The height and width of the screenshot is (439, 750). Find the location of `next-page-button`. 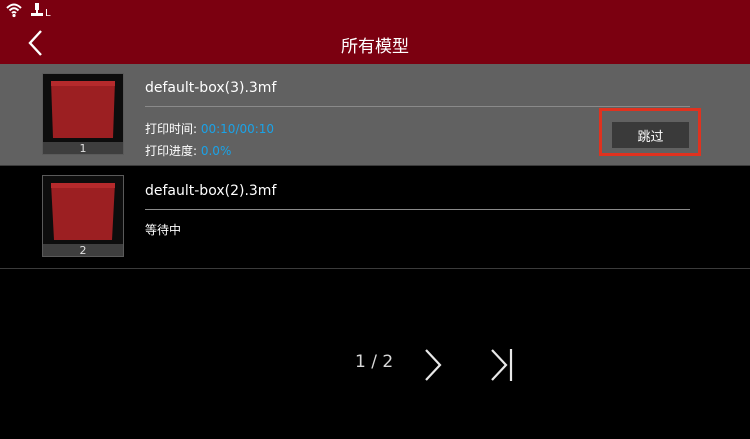

next-page-button is located at coordinates (433, 365).